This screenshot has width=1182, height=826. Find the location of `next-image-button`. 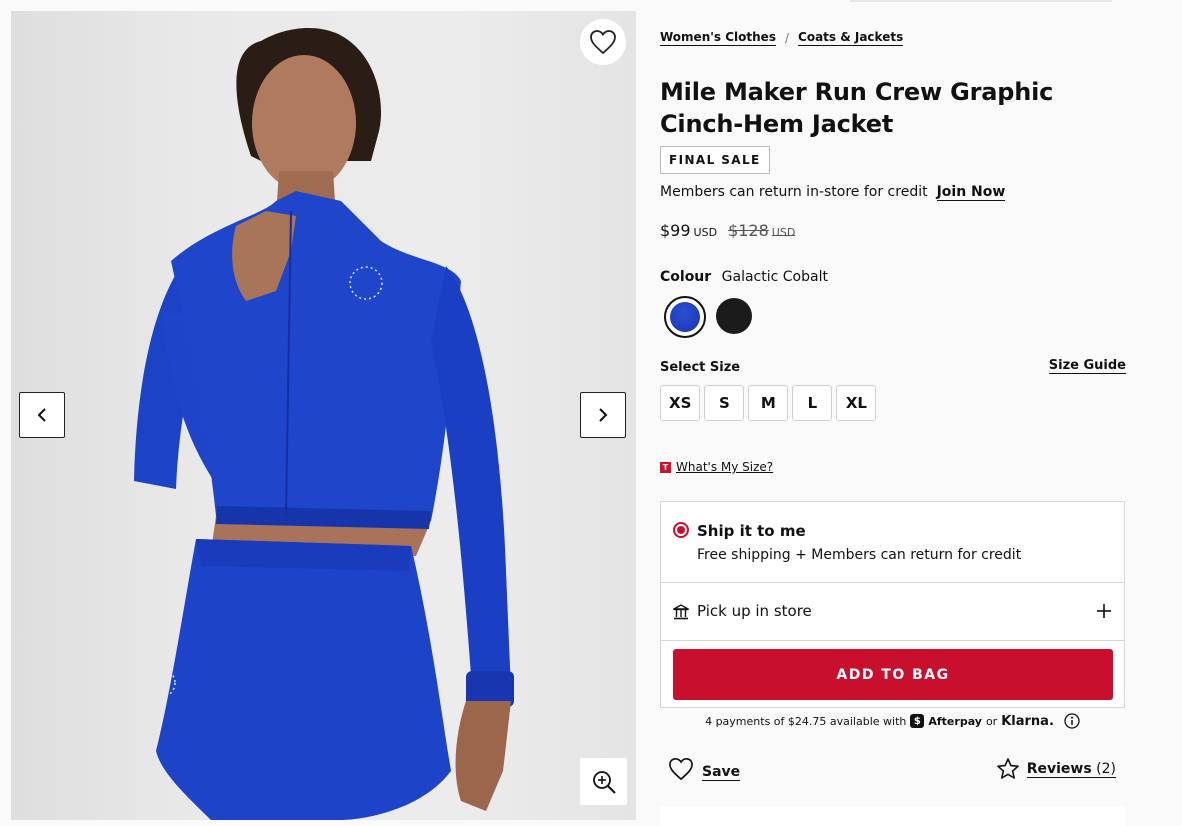

next-image-button is located at coordinates (603, 415).